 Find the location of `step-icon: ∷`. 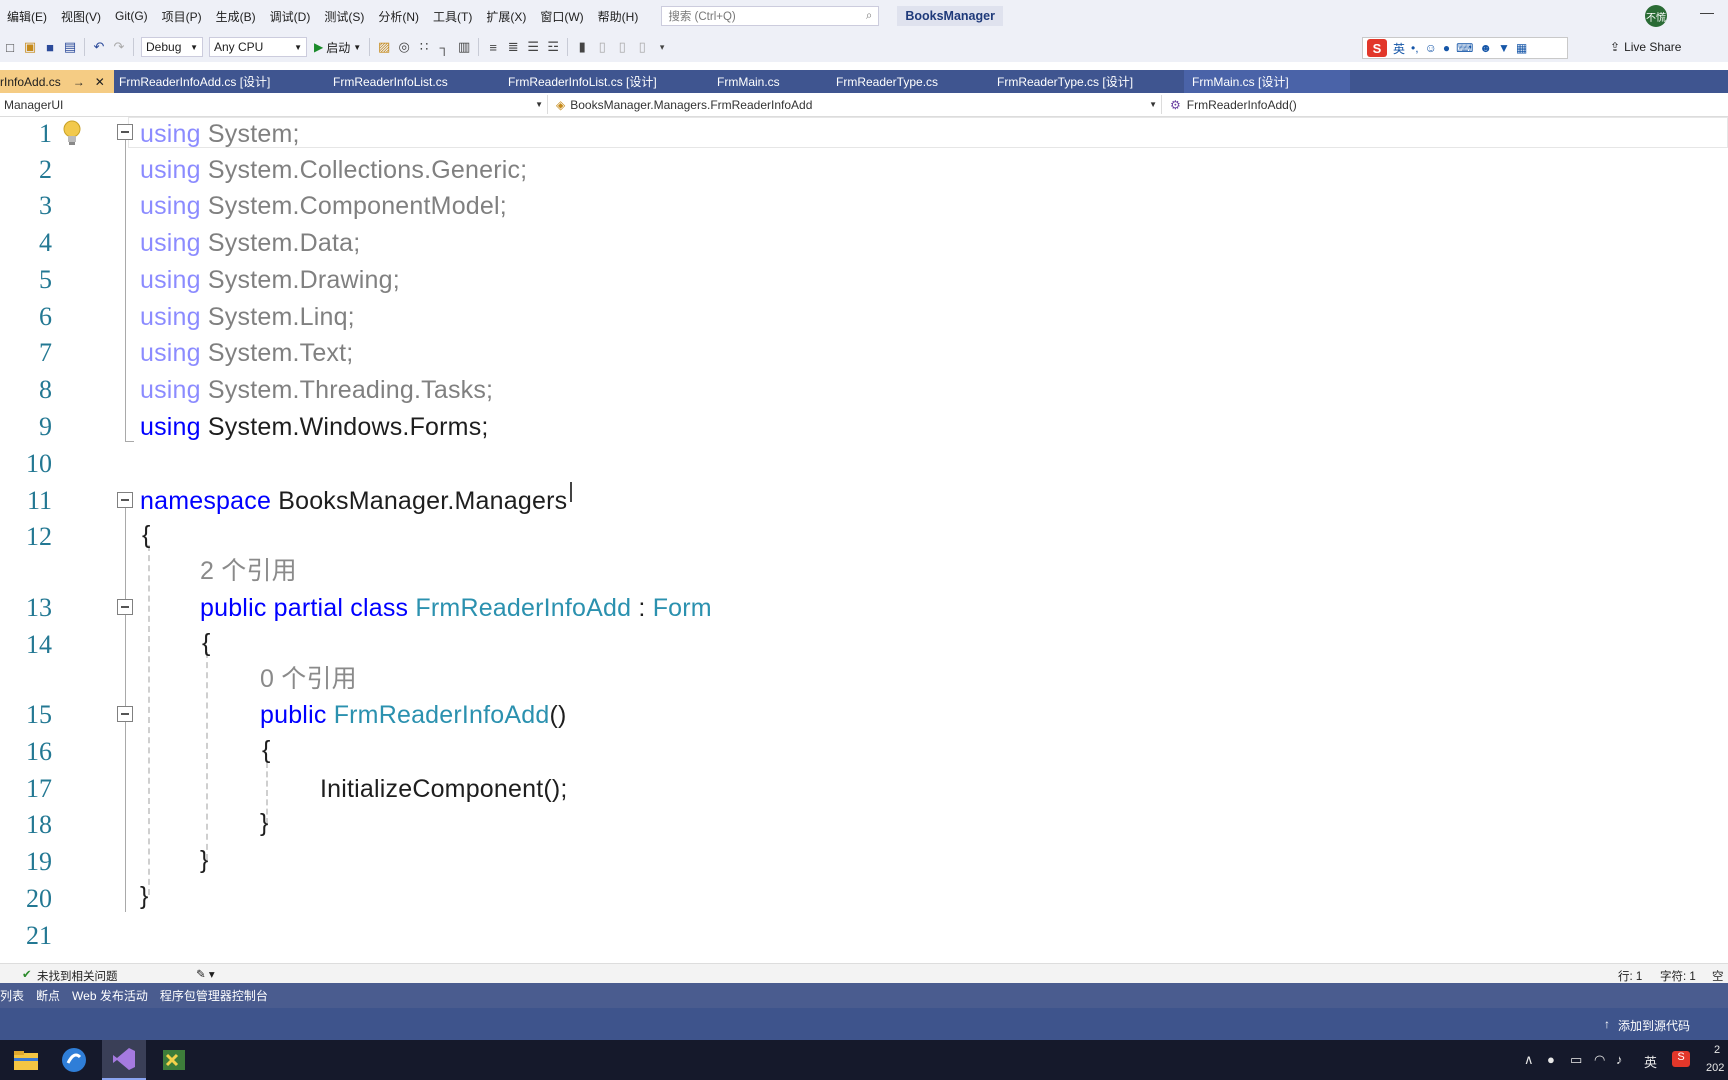

step-icon: ∷ is located at coordinates (424, 47).